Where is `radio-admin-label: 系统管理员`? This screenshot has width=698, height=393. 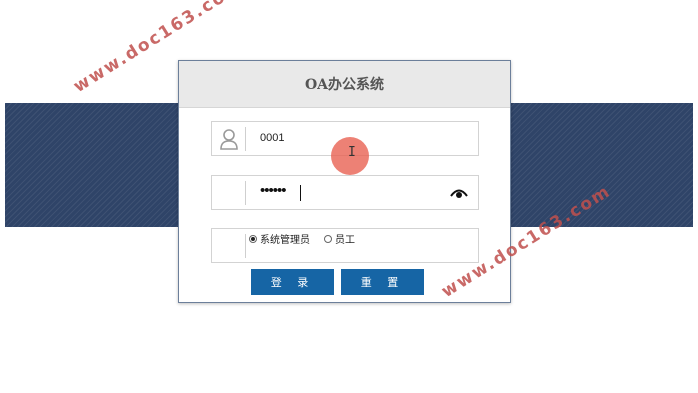
radio-admin-label: 系统管理员 is located at coordinates (285, 238).